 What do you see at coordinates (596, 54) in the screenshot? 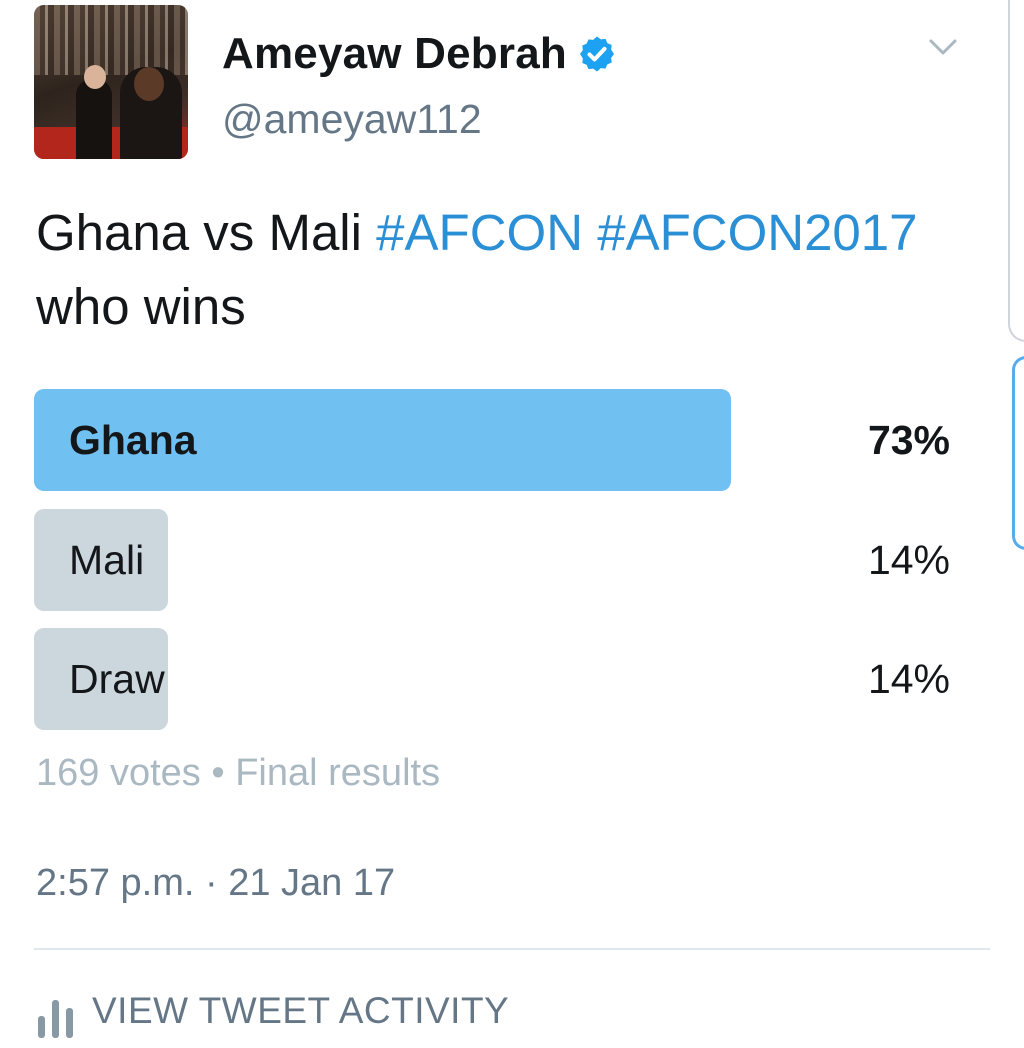
I see `verified-badge-icon` at bounding box center [596, 54].